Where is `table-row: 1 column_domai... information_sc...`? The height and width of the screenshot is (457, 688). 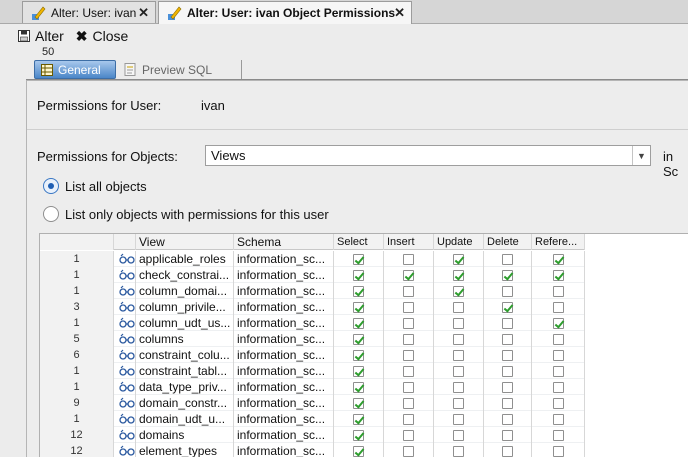 table-row: 1 column_domai... information_sc... is located at coordinates (312, 291).